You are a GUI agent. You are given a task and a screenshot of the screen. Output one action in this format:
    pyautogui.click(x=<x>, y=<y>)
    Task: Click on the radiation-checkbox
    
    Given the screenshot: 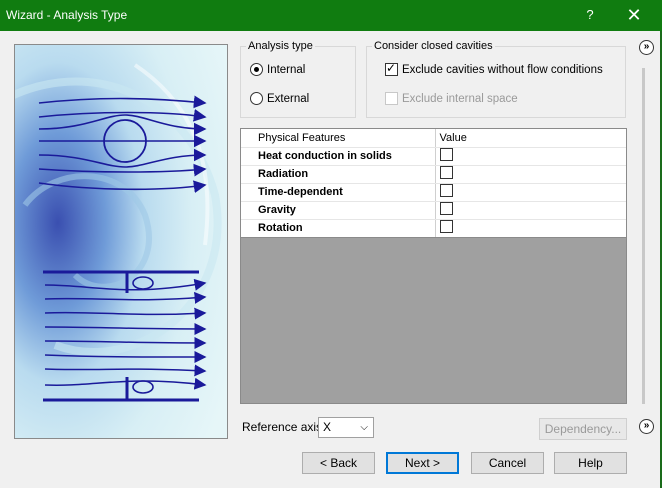 What is the action you would take?
    pyautogui.click(x=446, y=172)
    